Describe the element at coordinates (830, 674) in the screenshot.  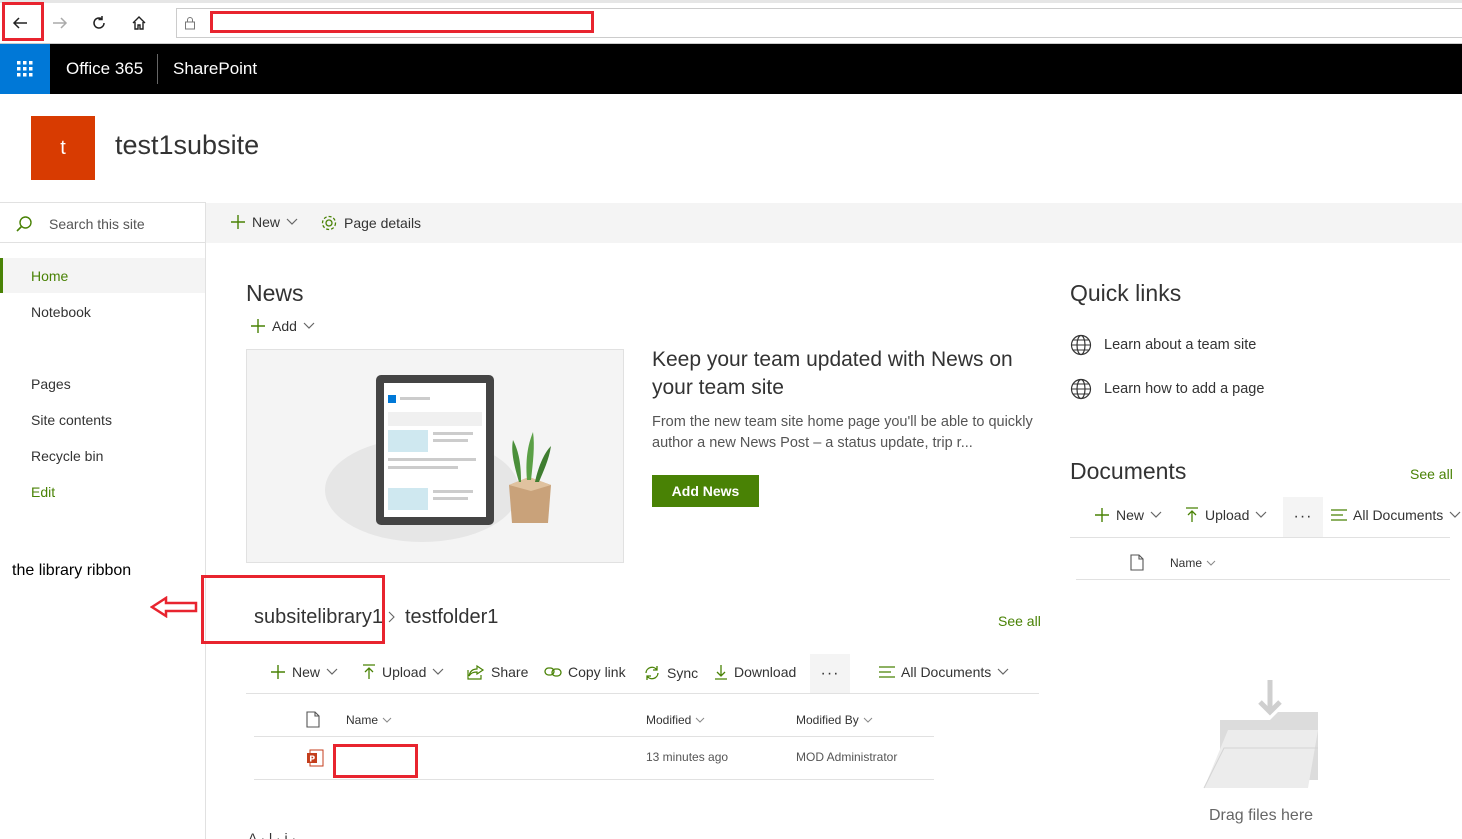
I see `library-more-button: ···` at that location.